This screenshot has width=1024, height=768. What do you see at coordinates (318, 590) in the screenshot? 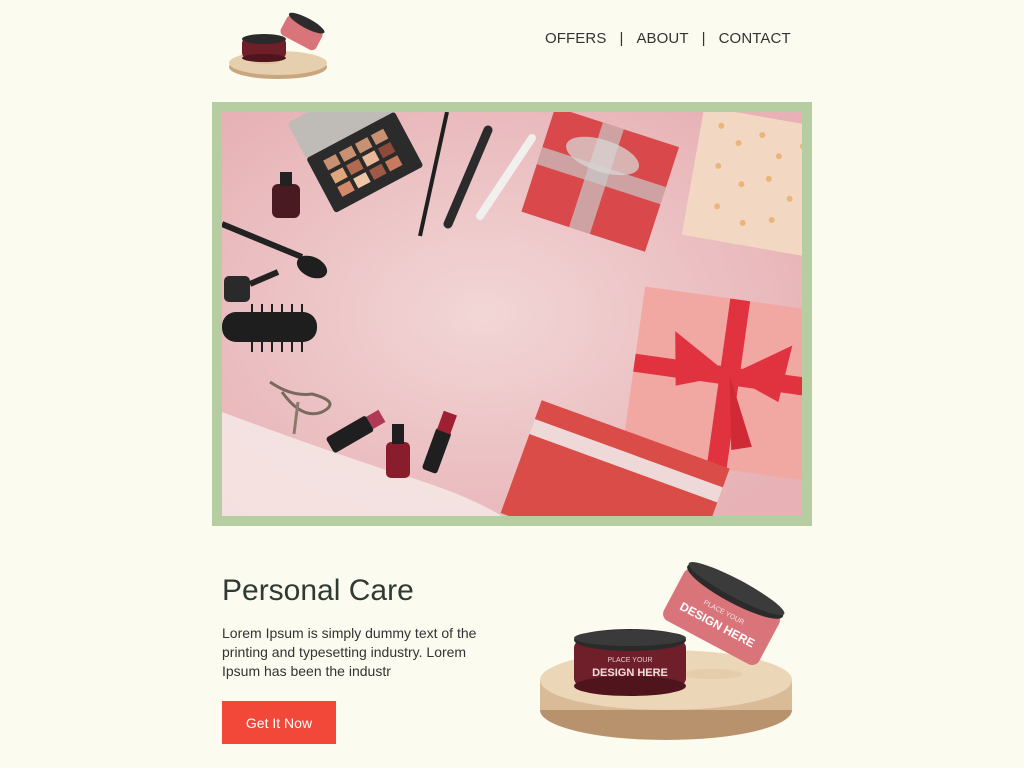
I see `section-title: Personal Care` at bounding box center [318, 590].